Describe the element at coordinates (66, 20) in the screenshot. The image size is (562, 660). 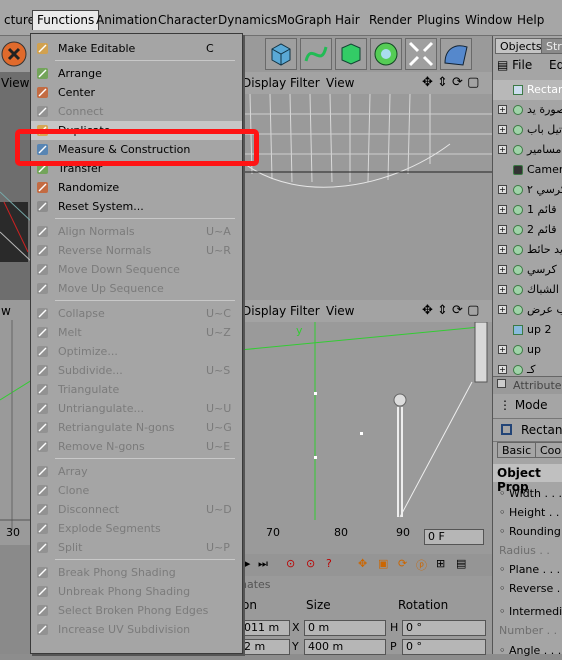
I see `menu-functions: Functions` at that location.